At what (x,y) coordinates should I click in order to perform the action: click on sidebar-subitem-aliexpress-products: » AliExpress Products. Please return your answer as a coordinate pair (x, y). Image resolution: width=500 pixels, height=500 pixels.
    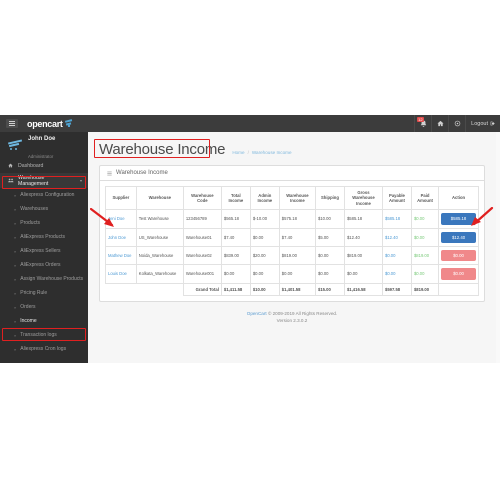
    Looking at the image, I should click on (44, 237).